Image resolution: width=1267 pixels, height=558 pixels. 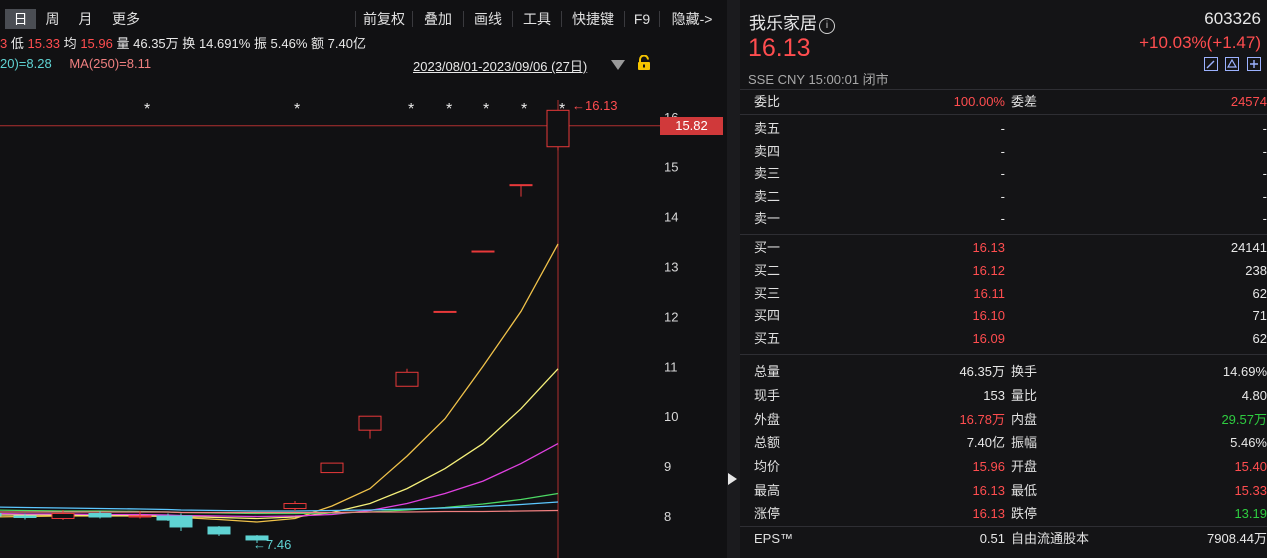 I want to click on period-day-button: 日, so click(x=20, y=19).